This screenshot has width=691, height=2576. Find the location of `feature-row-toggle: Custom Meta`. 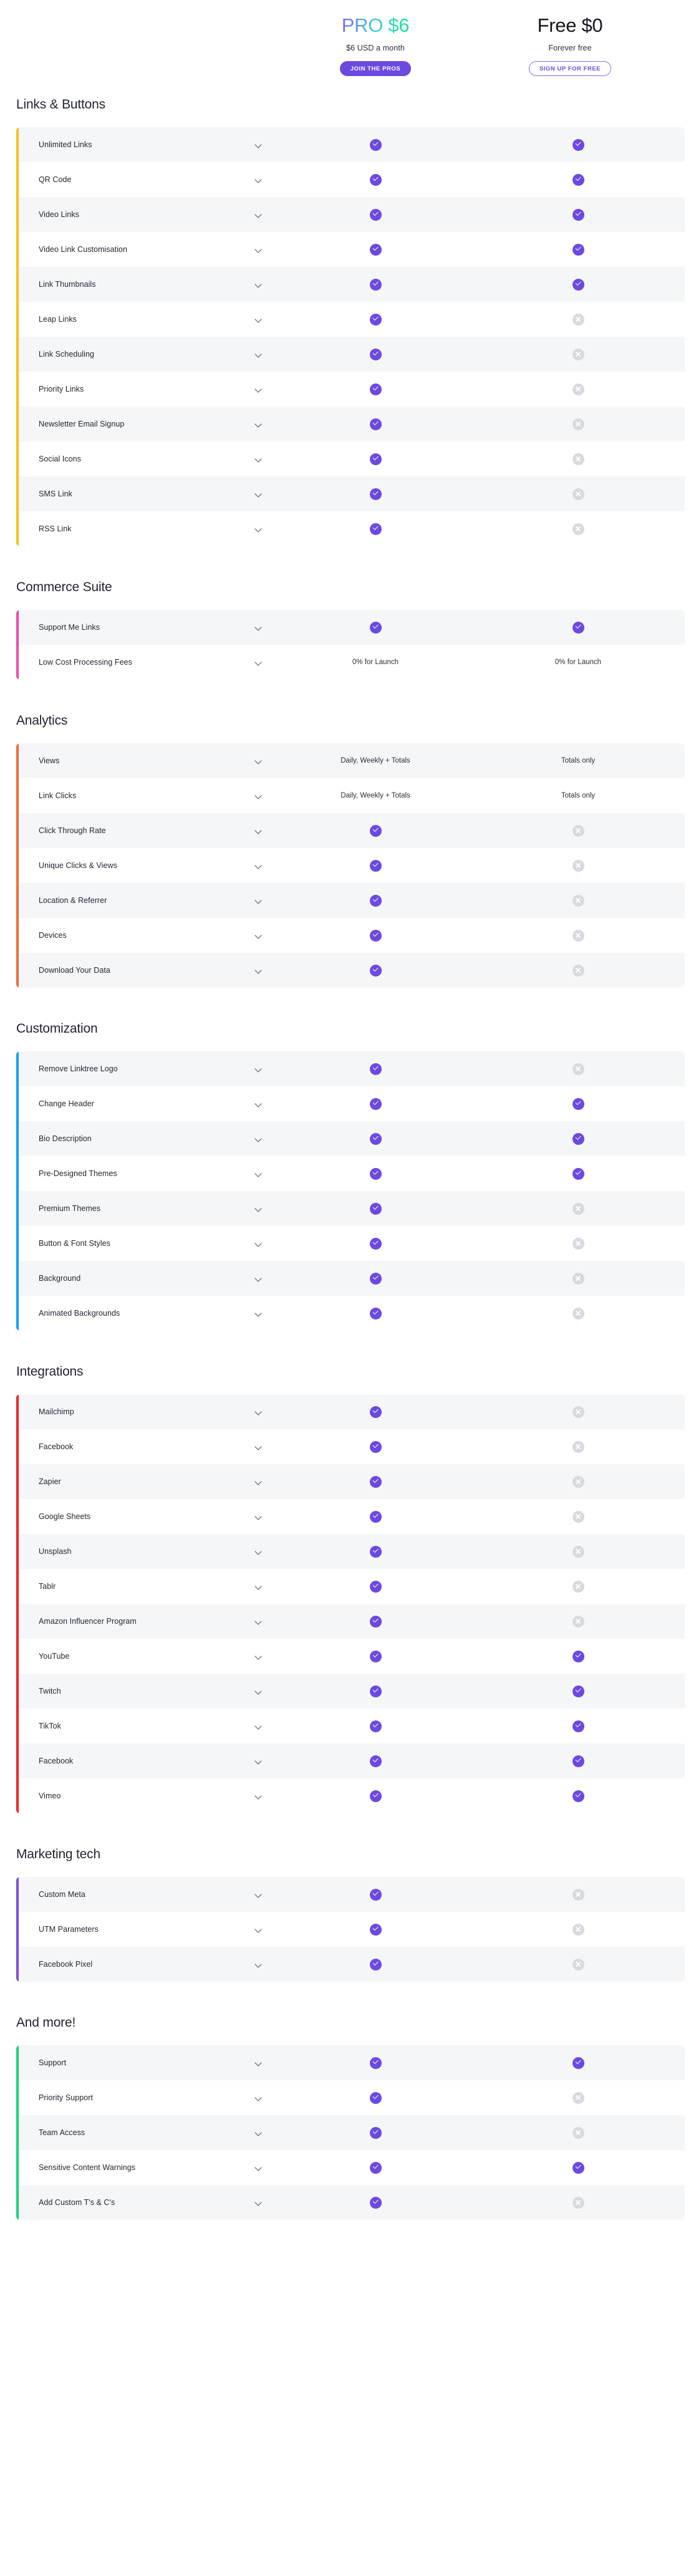

feature-row-toggle: Custom Meta is located at coordinates (147, 1894).